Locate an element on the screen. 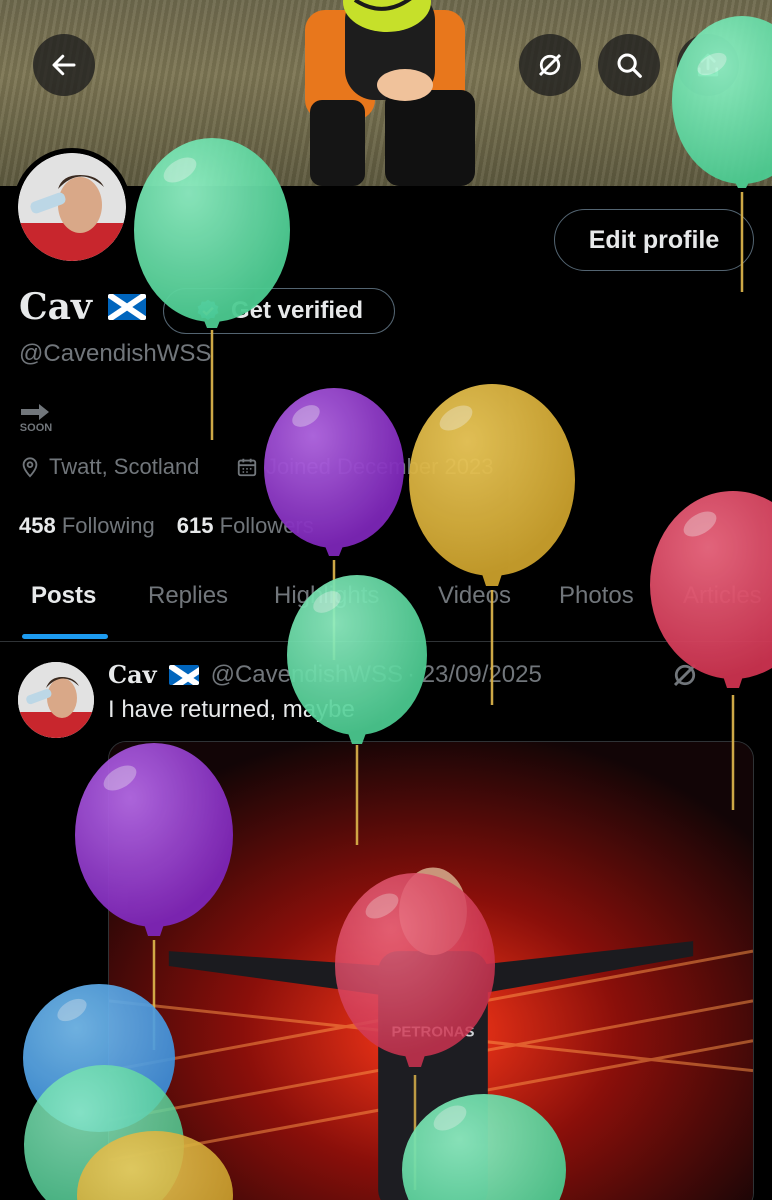  location-pin-icon is located at coordinates (30, 467).